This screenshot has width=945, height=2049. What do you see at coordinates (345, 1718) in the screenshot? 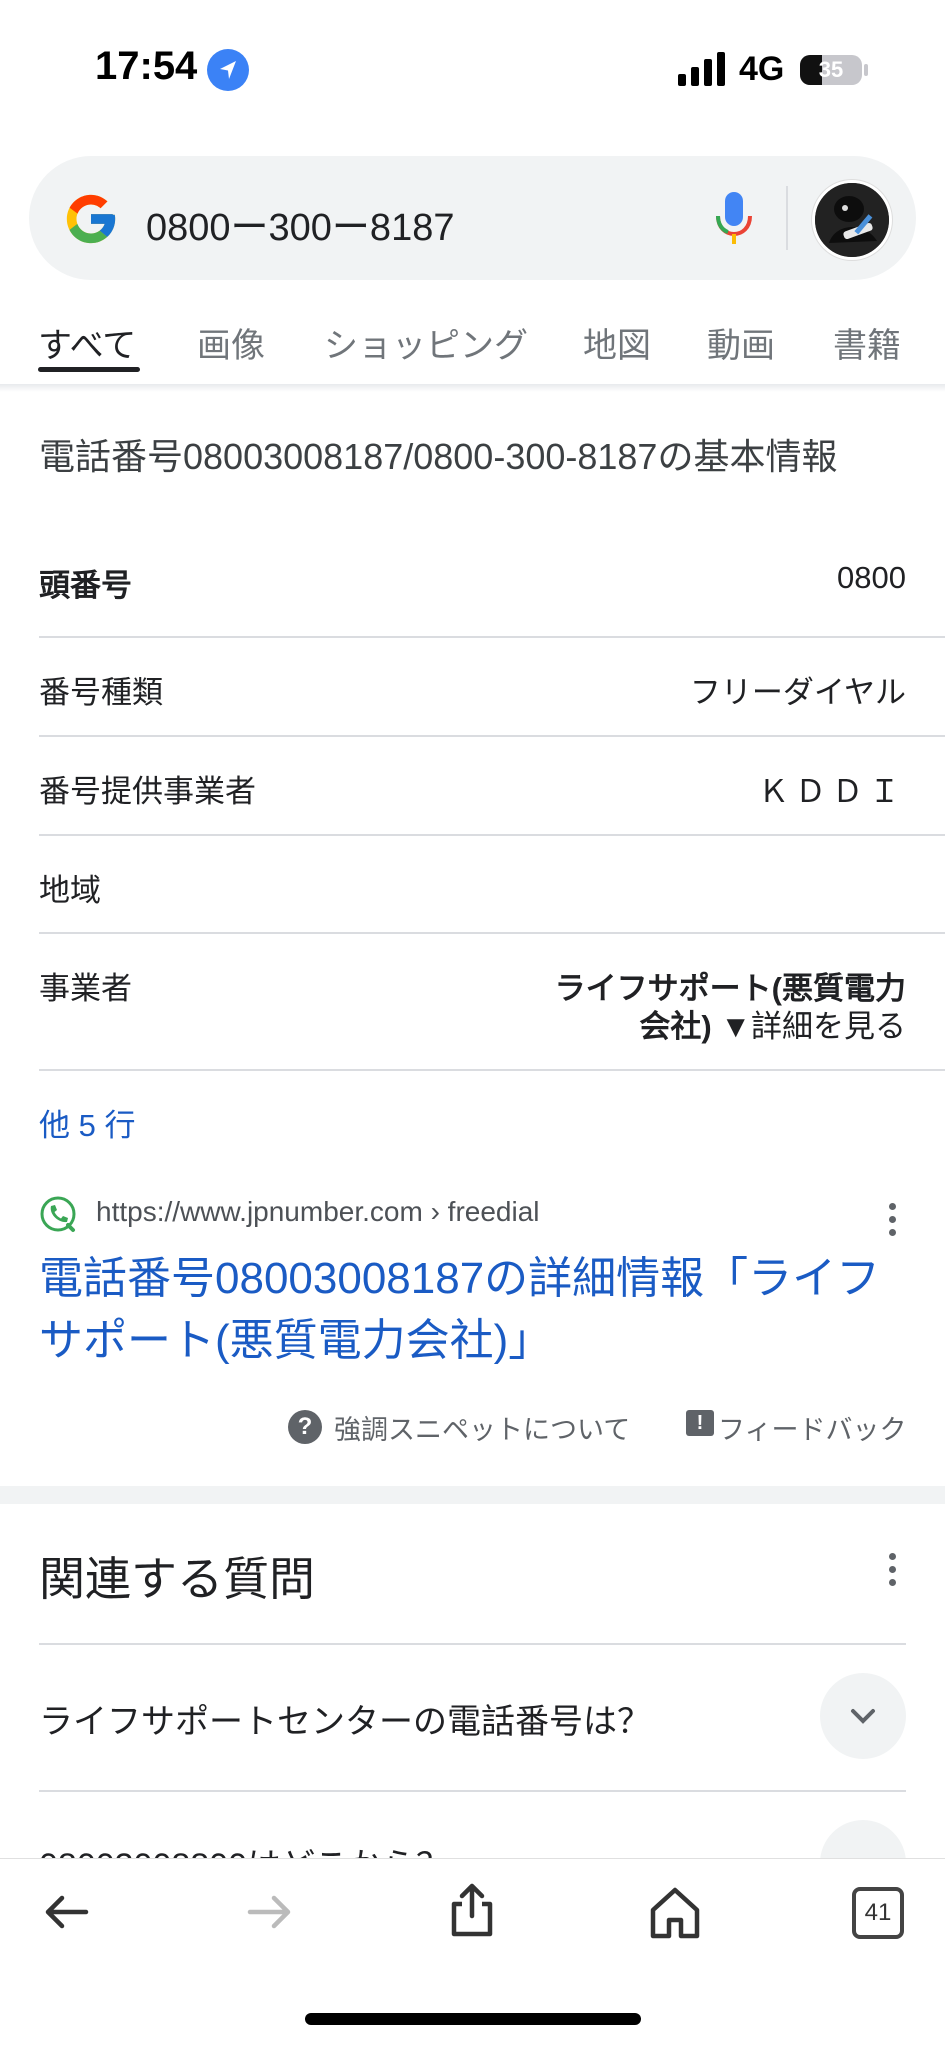
I see `related-question-1: ライフサポートセンターの電話番号は？` at bounding box center [345, 1718].